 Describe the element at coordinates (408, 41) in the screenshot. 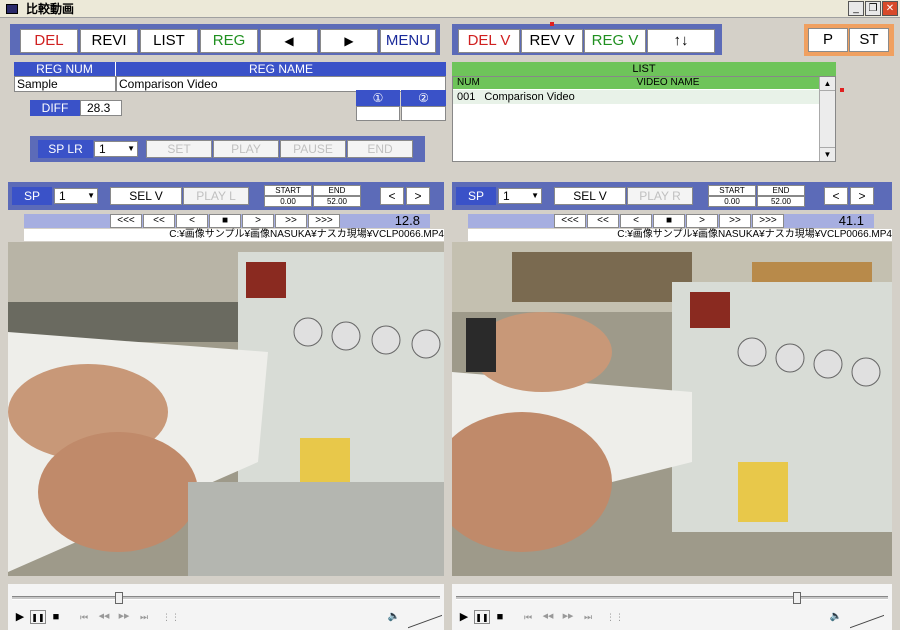

I see `menu-button: MENU` at that location.